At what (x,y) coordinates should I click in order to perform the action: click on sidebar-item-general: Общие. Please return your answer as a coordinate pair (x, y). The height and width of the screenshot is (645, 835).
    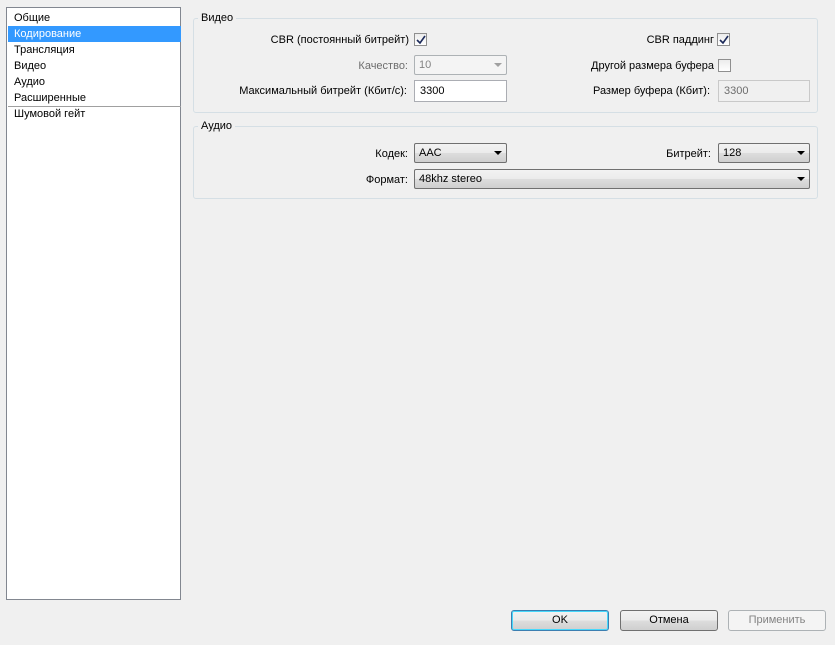
    Looking at the image, I should click on (94, 18).